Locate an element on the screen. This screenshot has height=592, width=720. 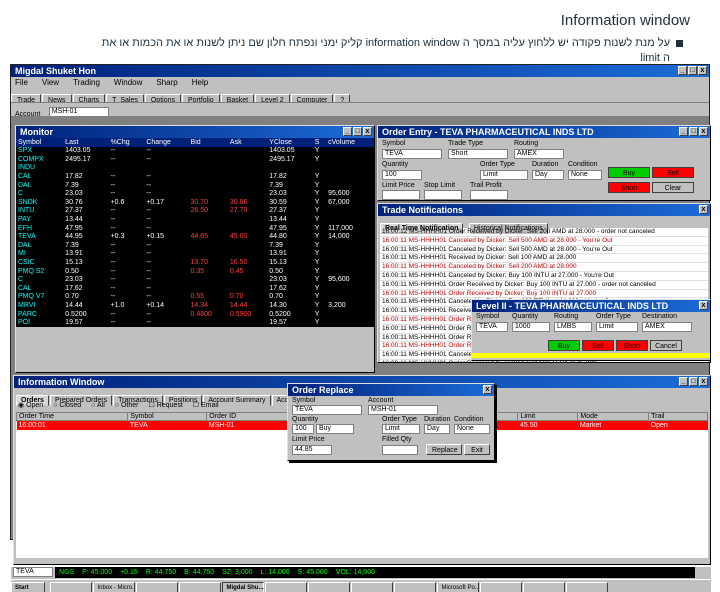
l2-quantity-input: 1000 is located at coordinates (531, 327).